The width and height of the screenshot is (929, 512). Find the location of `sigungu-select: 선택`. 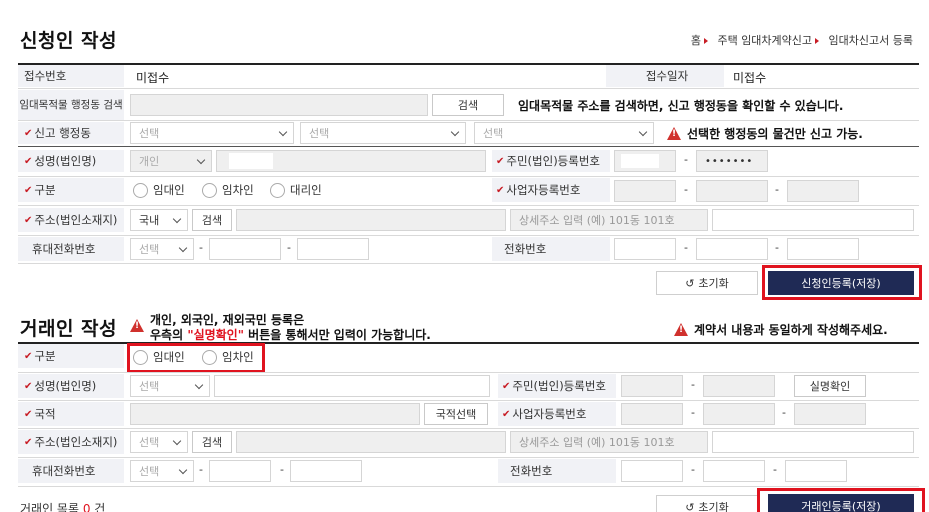

sigungu-select: 선택 is located at coordinates (383, 133).